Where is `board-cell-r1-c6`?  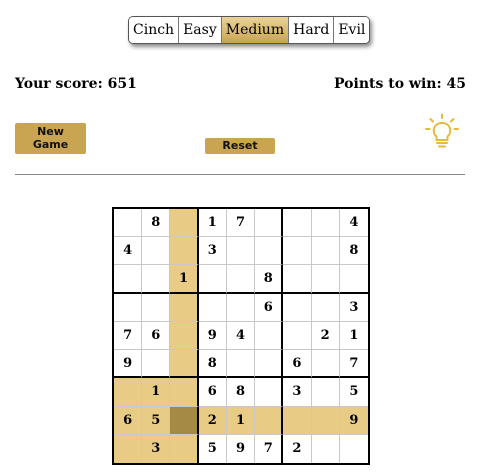
board-cell-r1-c6 is located at coordinates (269, 223).